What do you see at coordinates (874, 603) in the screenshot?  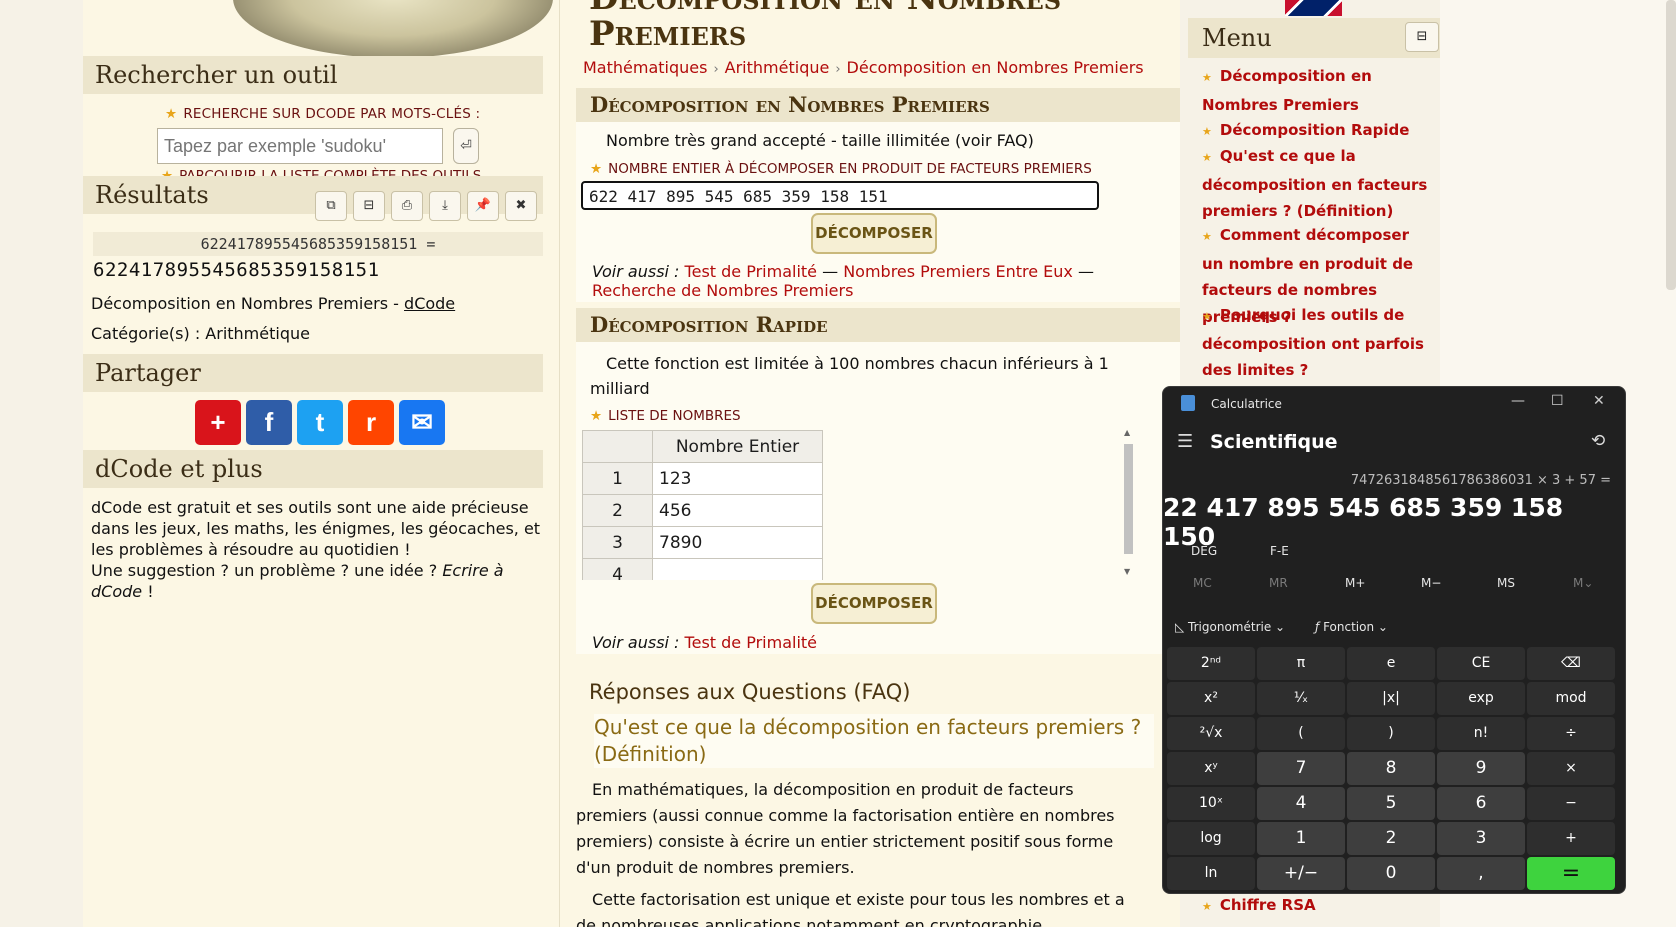 I see `decompose-quick-button: DÉCOMPOSER` at bounding box center [874, 603].